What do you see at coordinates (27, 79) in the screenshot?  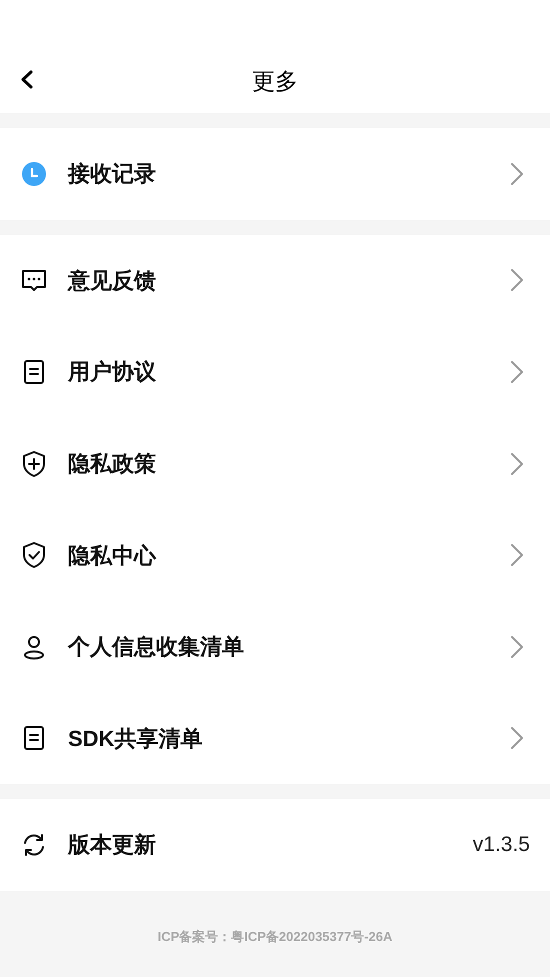 I see `back-icon` at bounding box center [27, 79].